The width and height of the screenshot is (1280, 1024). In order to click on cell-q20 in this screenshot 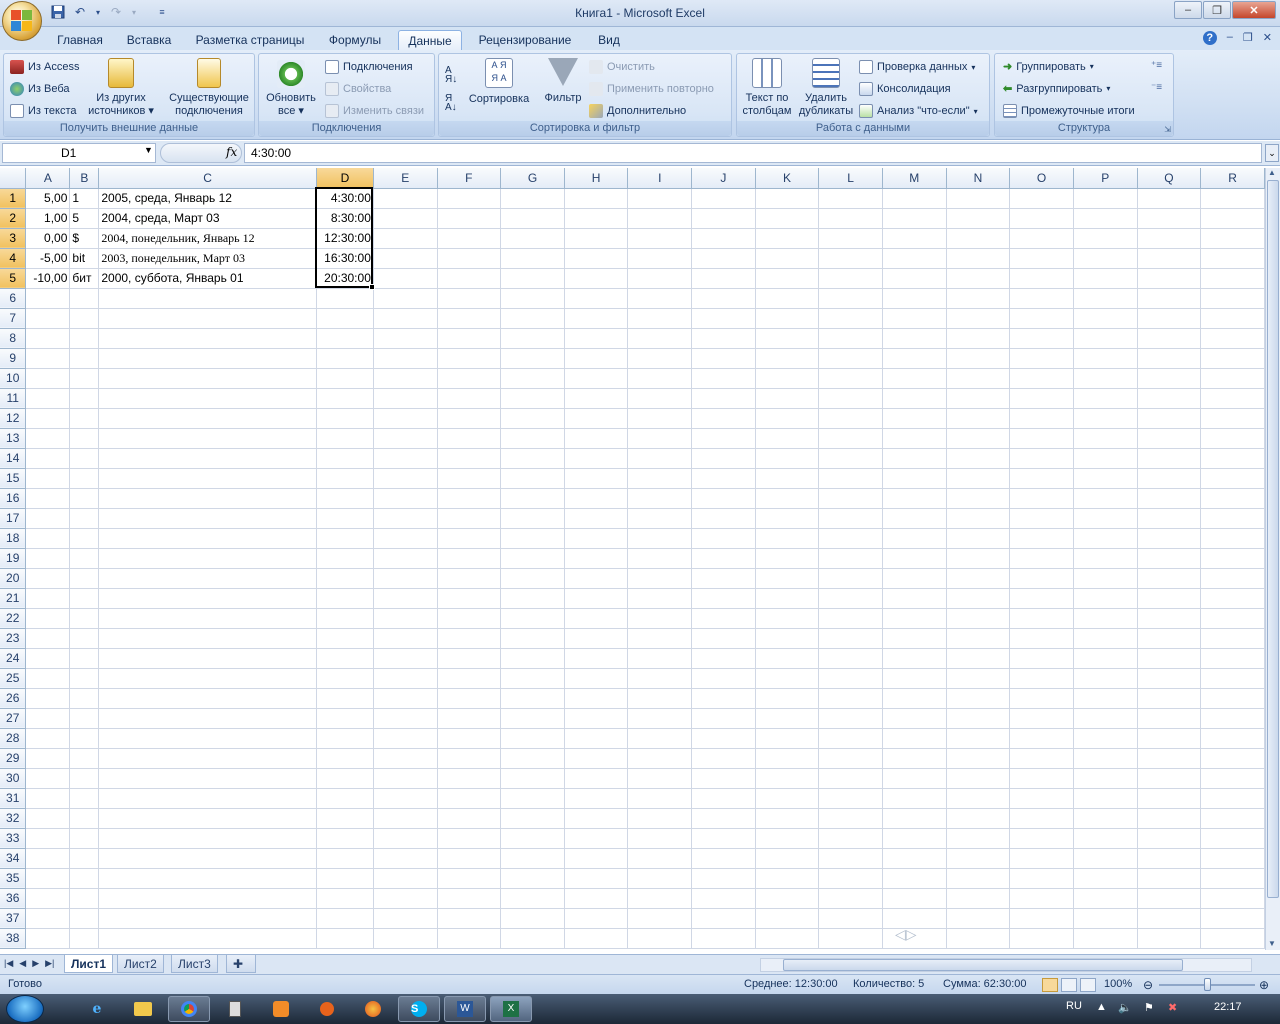, I will do `click(1169, 578)`.